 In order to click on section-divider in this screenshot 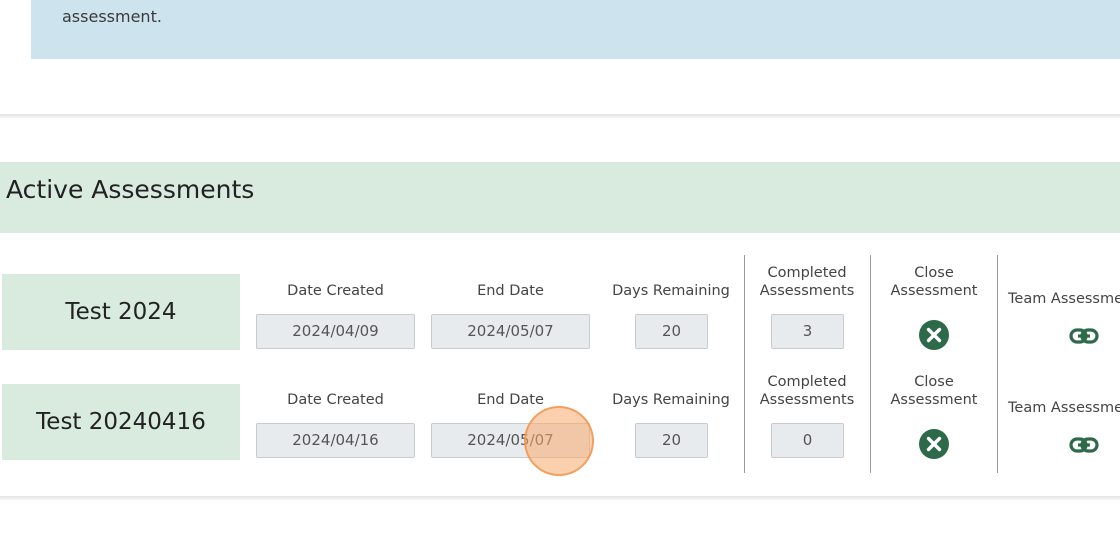, I will do `click(560, 116)`.